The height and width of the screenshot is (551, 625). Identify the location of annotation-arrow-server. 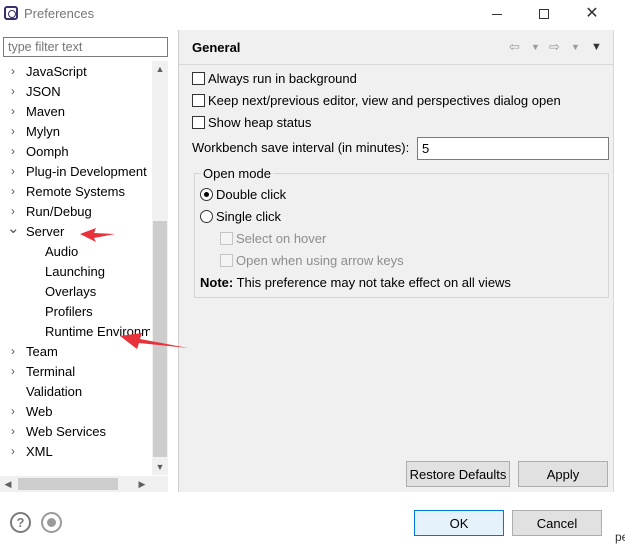
(97, 235).